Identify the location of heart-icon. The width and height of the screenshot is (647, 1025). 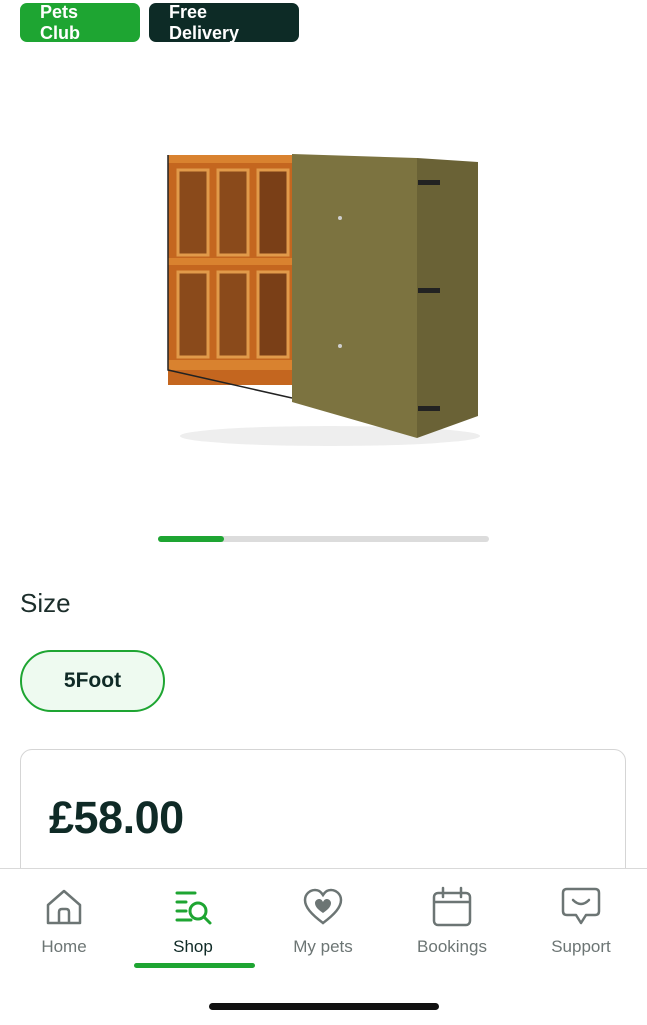
(323, 906).